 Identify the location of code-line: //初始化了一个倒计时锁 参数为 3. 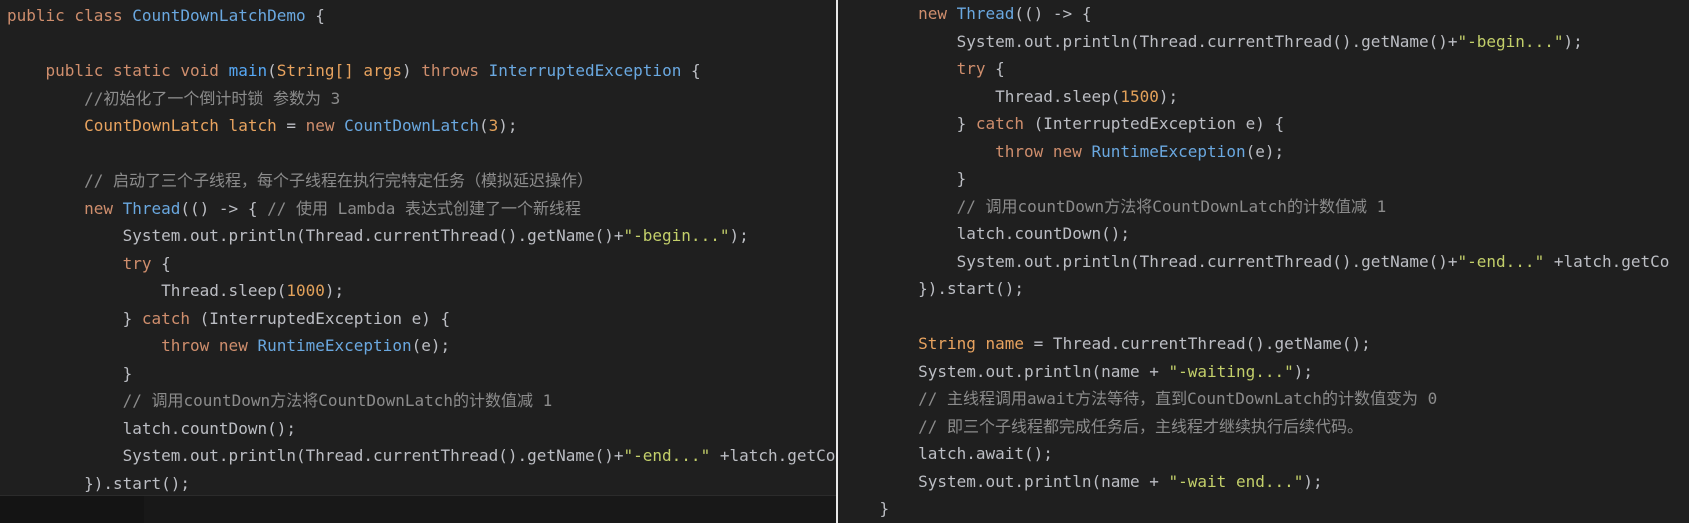
(173, 99).